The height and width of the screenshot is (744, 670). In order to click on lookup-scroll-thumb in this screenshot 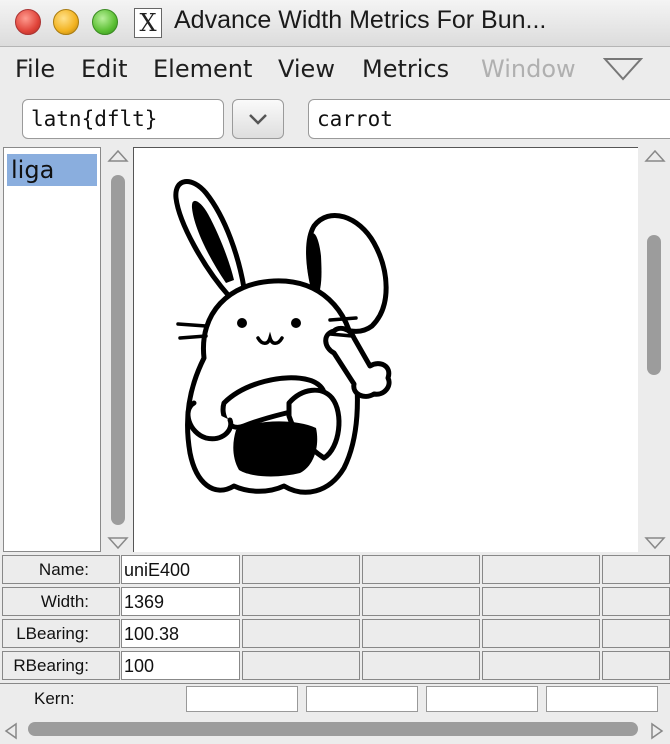, I will do `click(118, 350)`.